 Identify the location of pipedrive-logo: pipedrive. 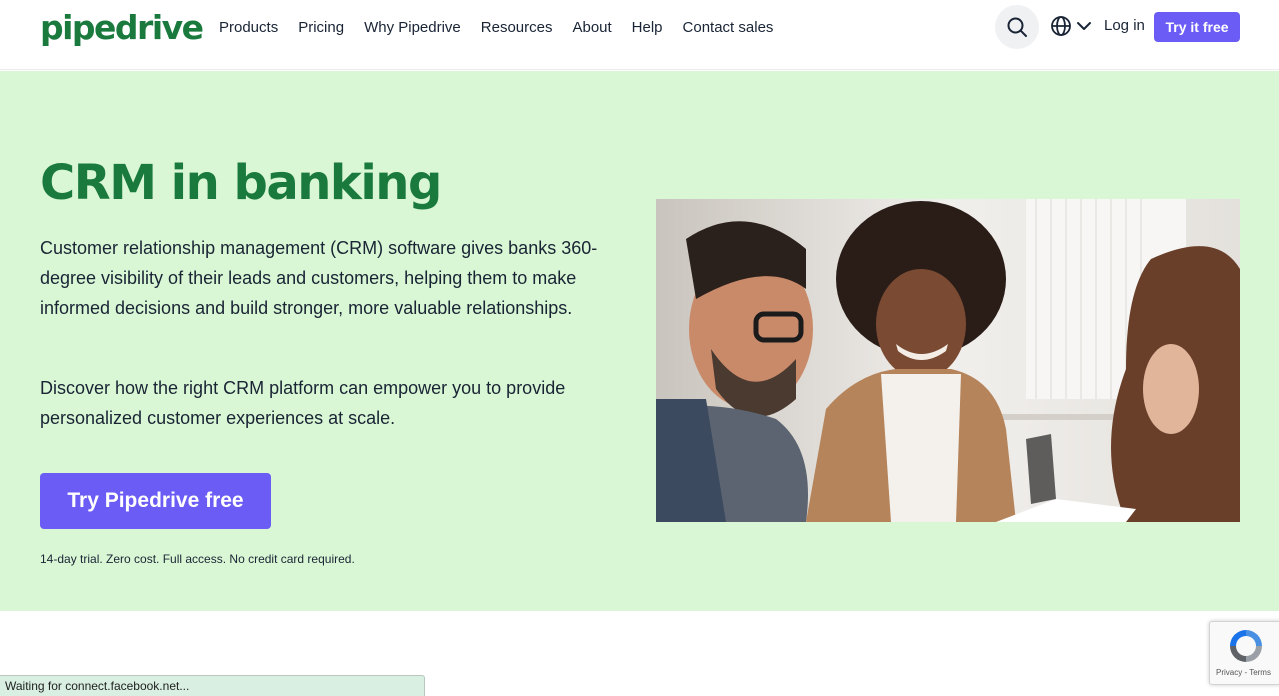
(122, 27).